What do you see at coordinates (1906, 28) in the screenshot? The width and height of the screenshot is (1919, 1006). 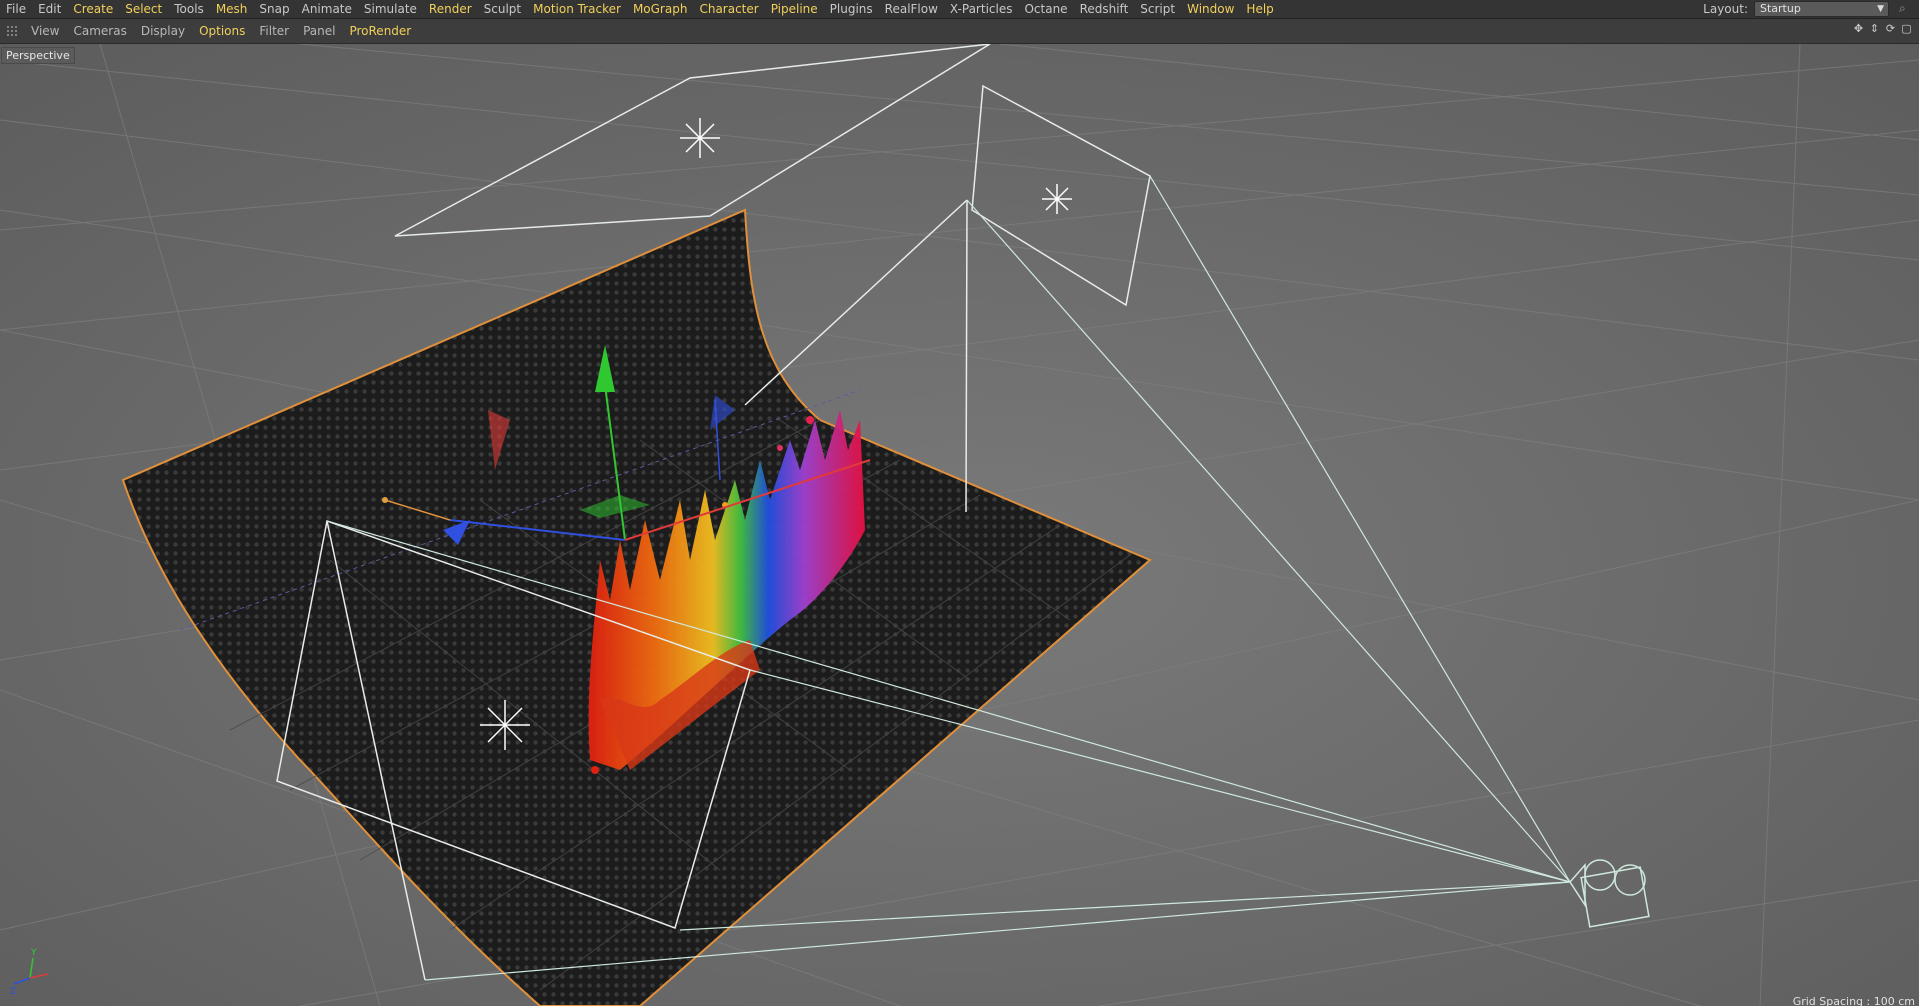 I see `toggle-view-icon: ▢` at bounding box center [1906, 28].